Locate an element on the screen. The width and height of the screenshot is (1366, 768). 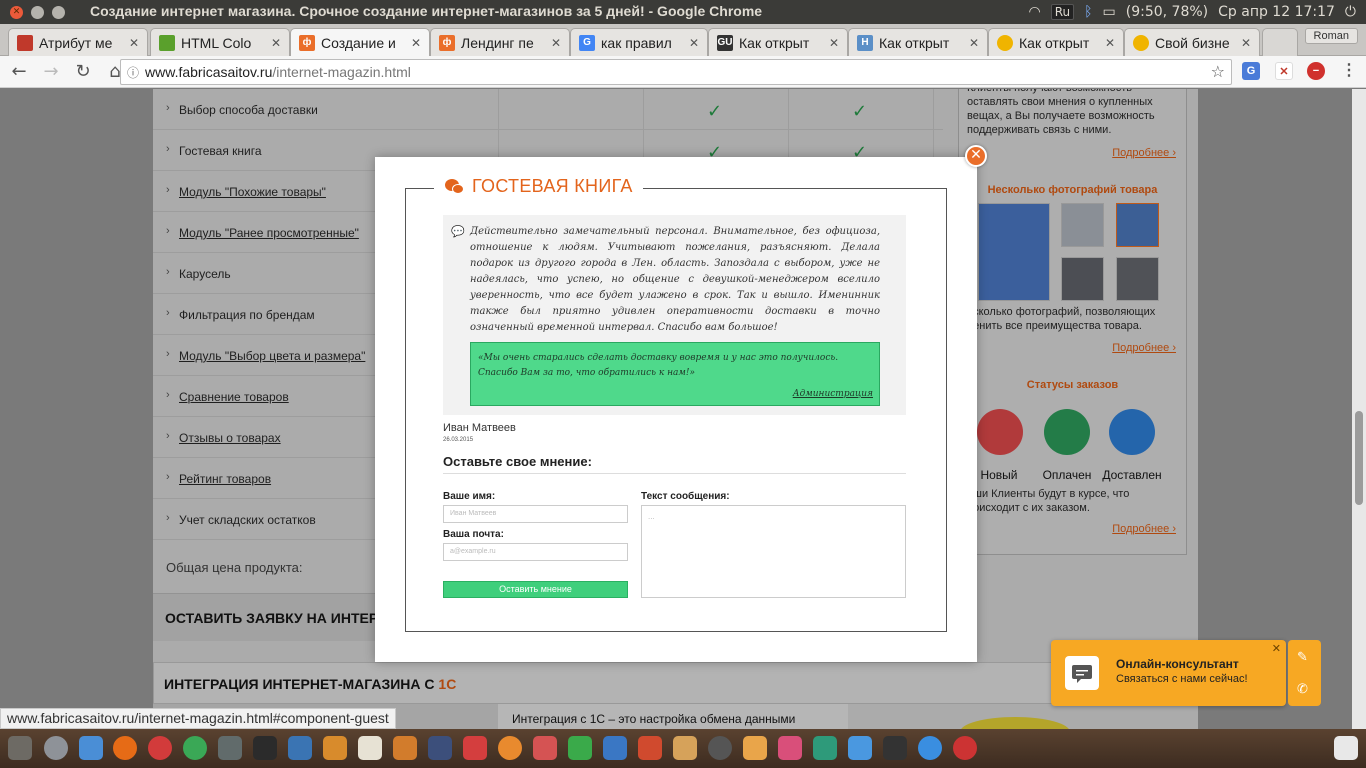
menu-icon: ⋮ is located at coordinates (1349, 71).